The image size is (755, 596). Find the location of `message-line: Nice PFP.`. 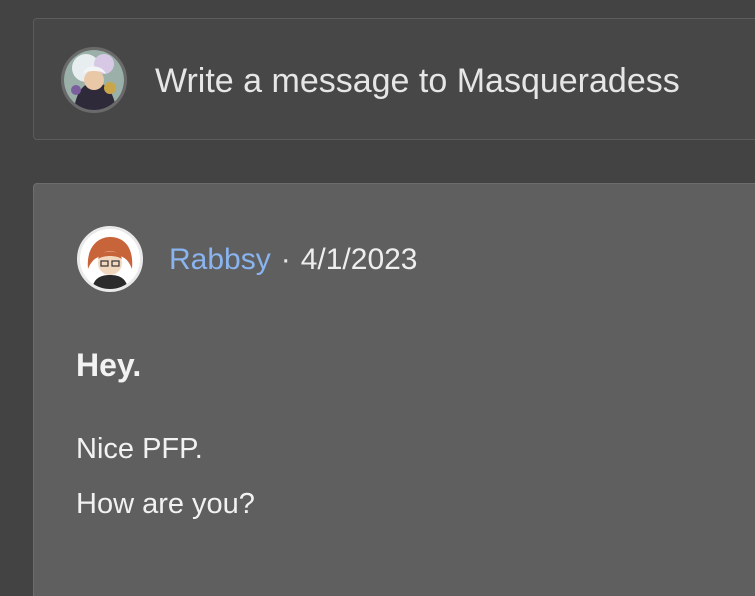

message-line: Nice PFP. is located at coordinates (139, 449).